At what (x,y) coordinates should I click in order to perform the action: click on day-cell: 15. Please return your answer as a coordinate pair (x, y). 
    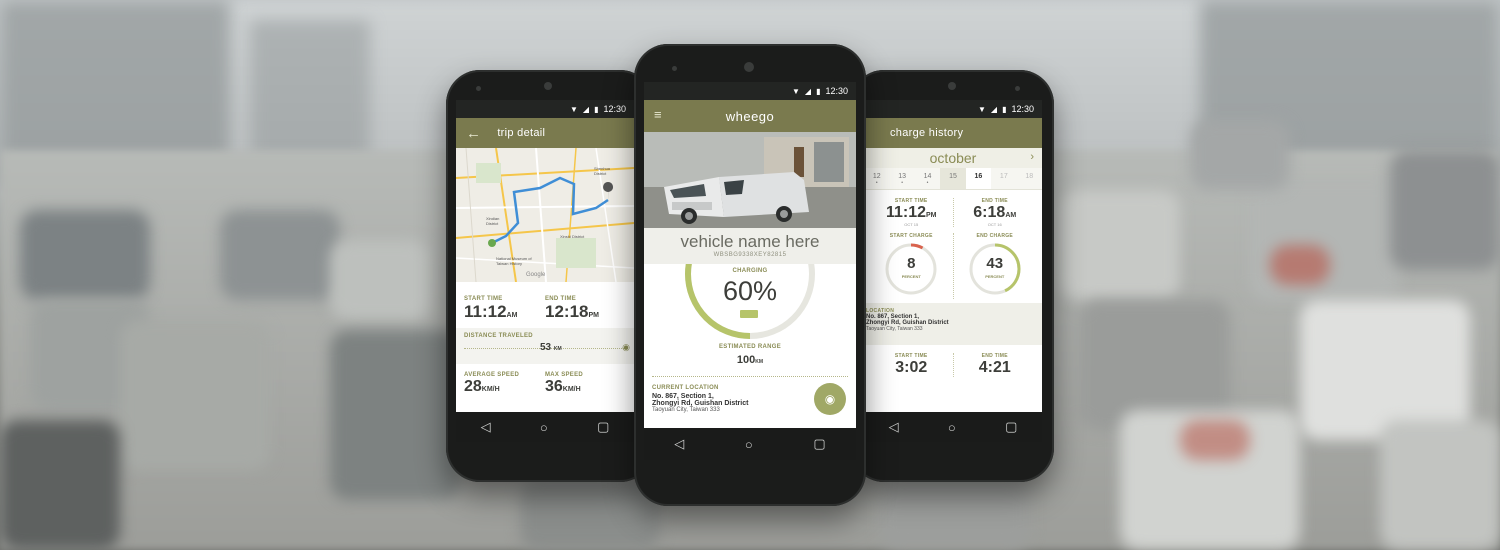
    Looking at the image, I should click on (953, 178).